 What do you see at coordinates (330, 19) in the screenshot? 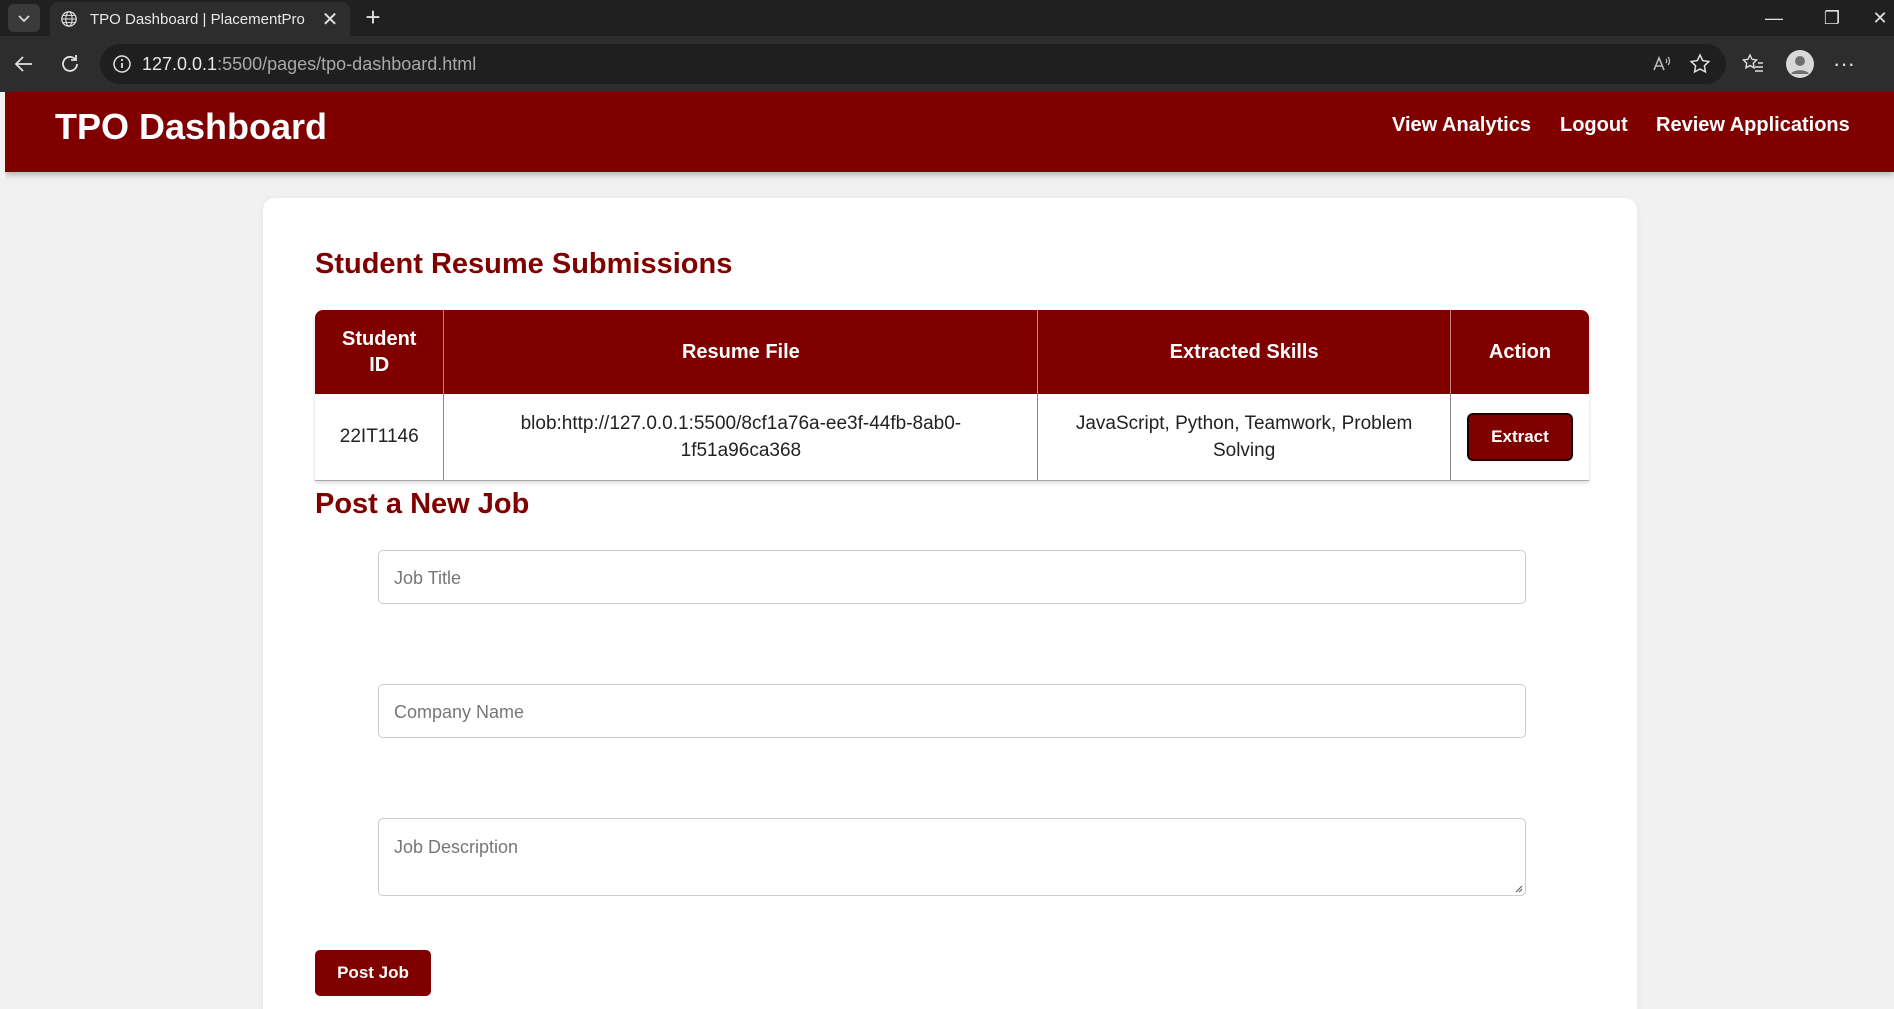
I see `close-tab-icon: ✕` at bounding box center [330, 19].